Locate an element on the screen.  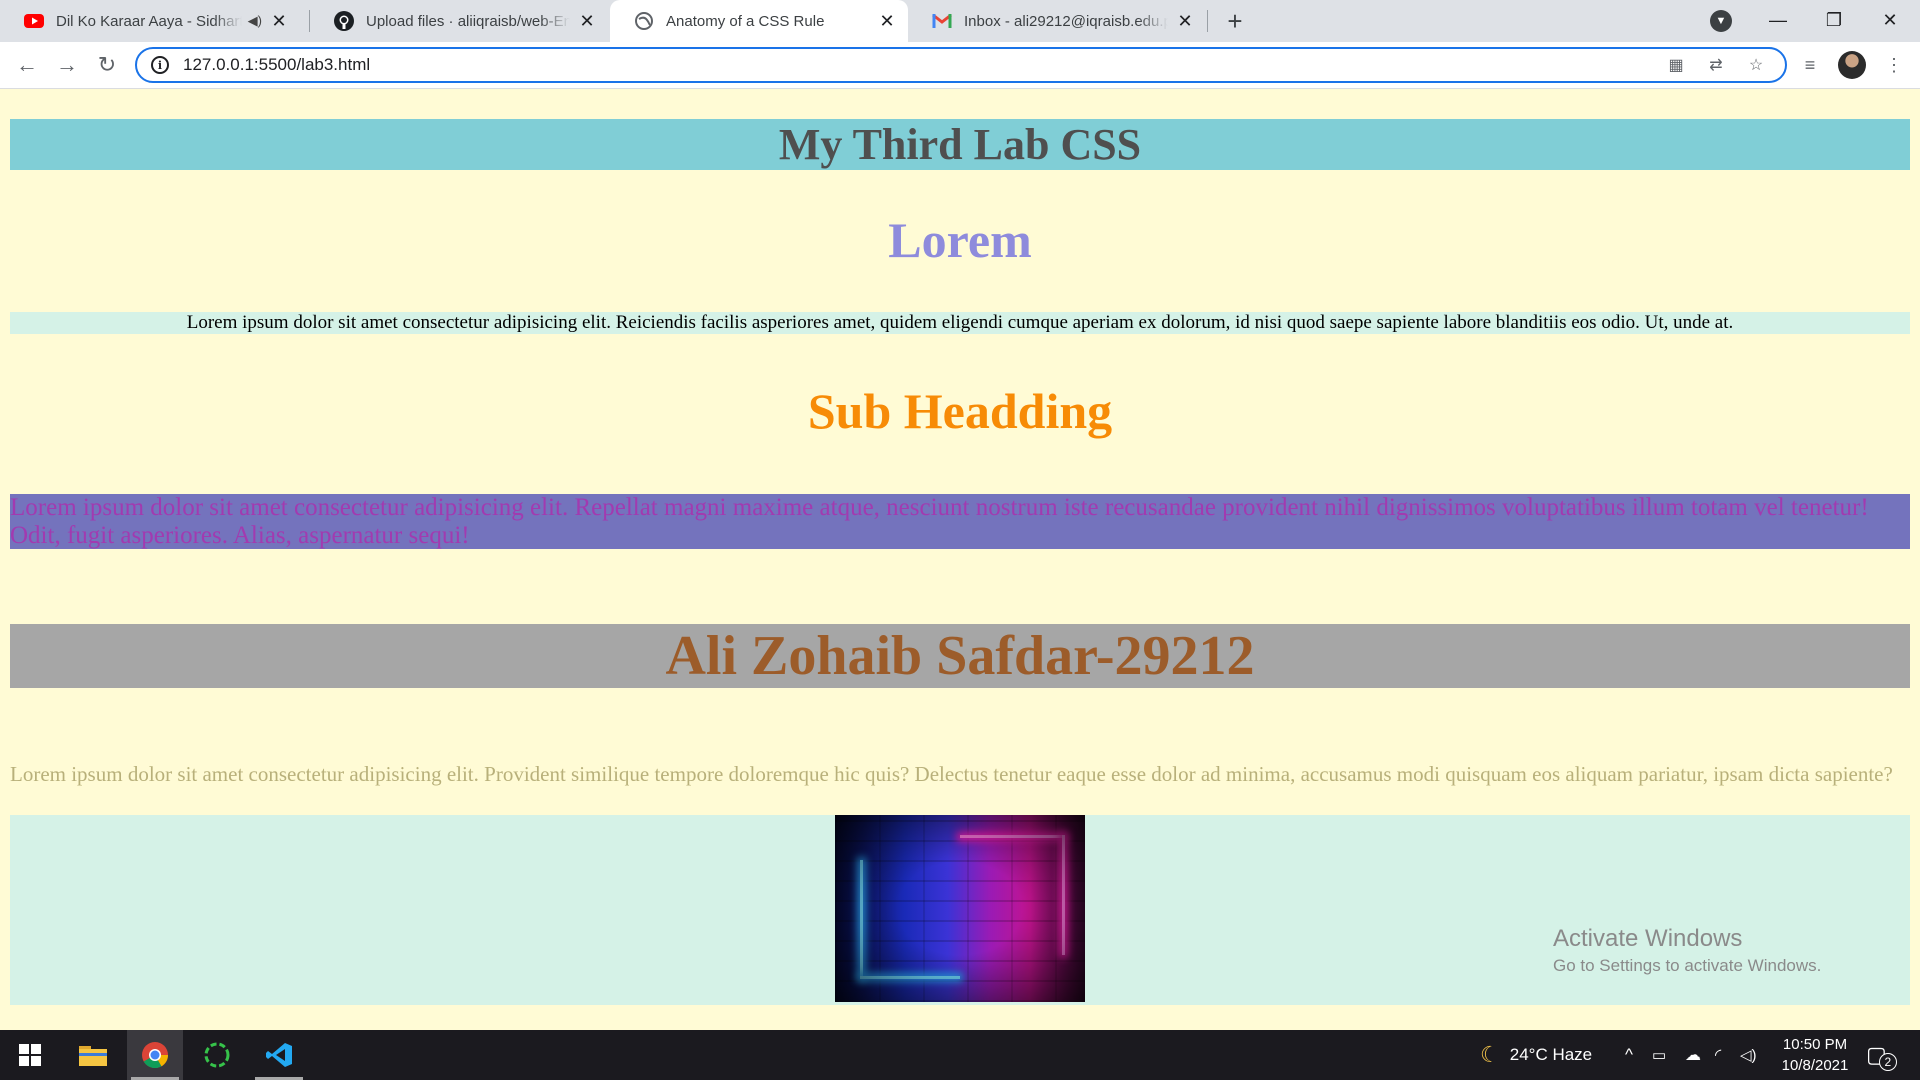
tab-anatomy-css: Anatomy of a CSS Rule ✕ is located at coordinates (759, 21).